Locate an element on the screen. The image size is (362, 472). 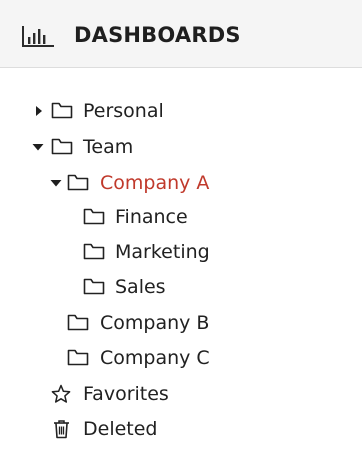
tree-item-label: Company B is located at coordinates (155, 323).